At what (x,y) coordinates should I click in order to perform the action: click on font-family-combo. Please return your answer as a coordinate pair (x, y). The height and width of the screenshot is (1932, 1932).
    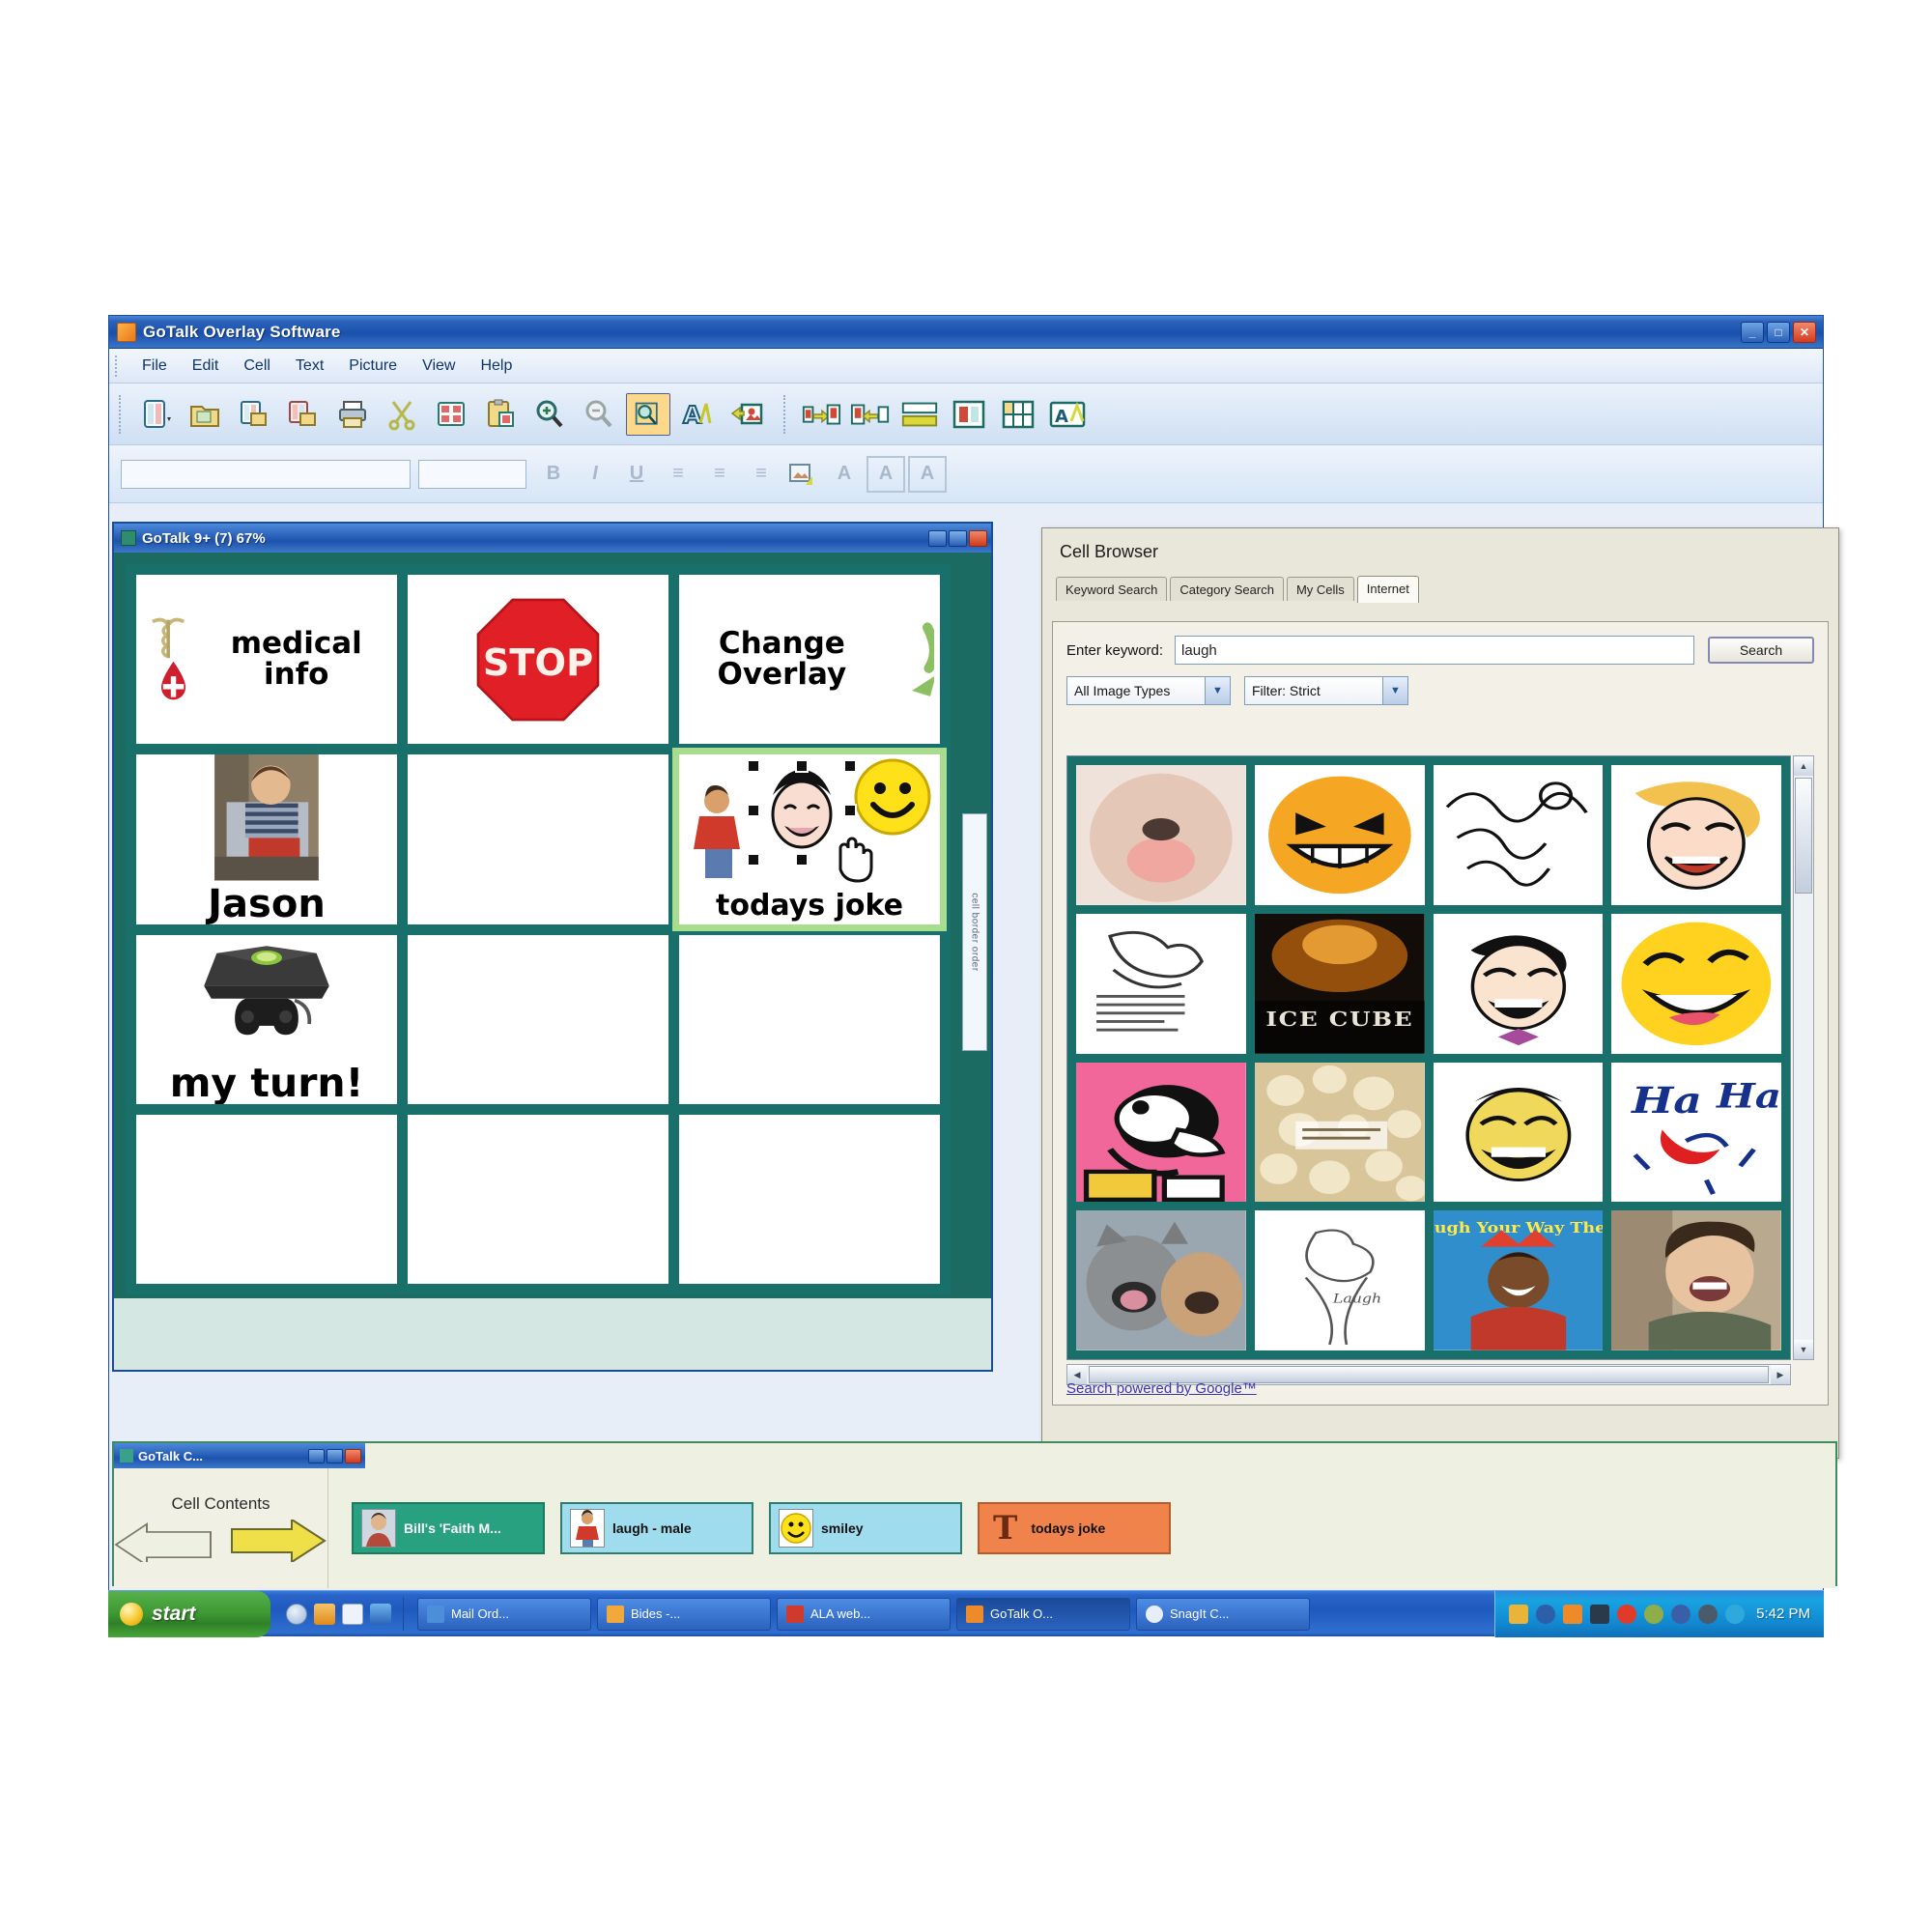
    Looking at the image, I should click on (266, 474).